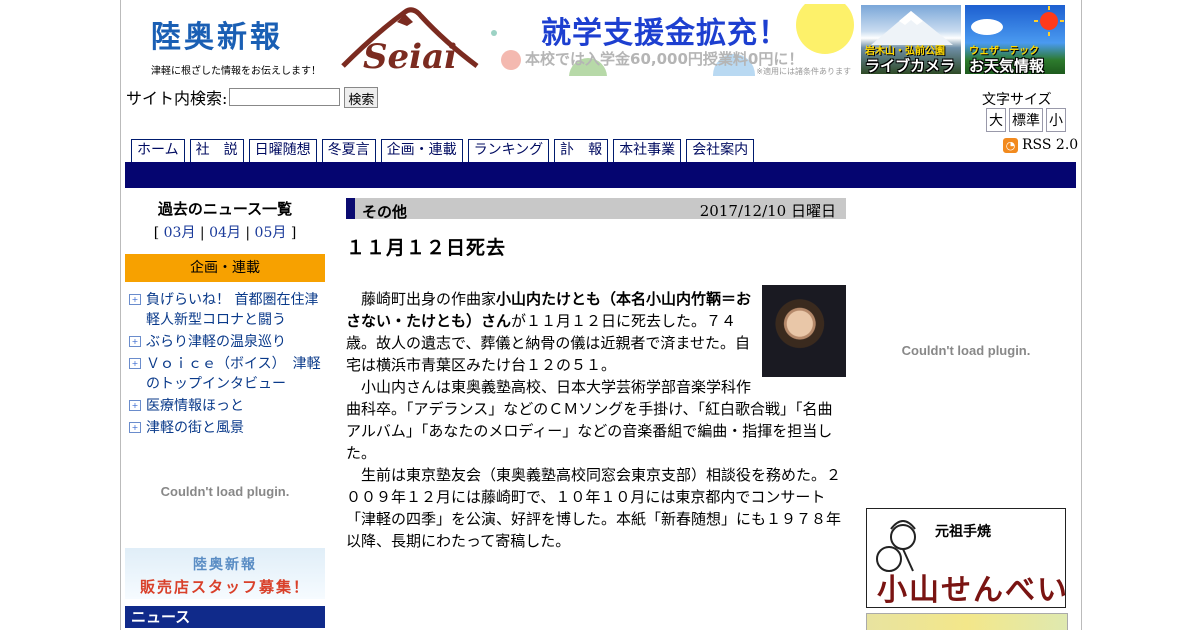  What do you see at coordinates (911, 39) in the screenshot?
I see `live-camera-link: 岩木山・弘前公園 ライブカメラ` at bounding box center [911, 39].